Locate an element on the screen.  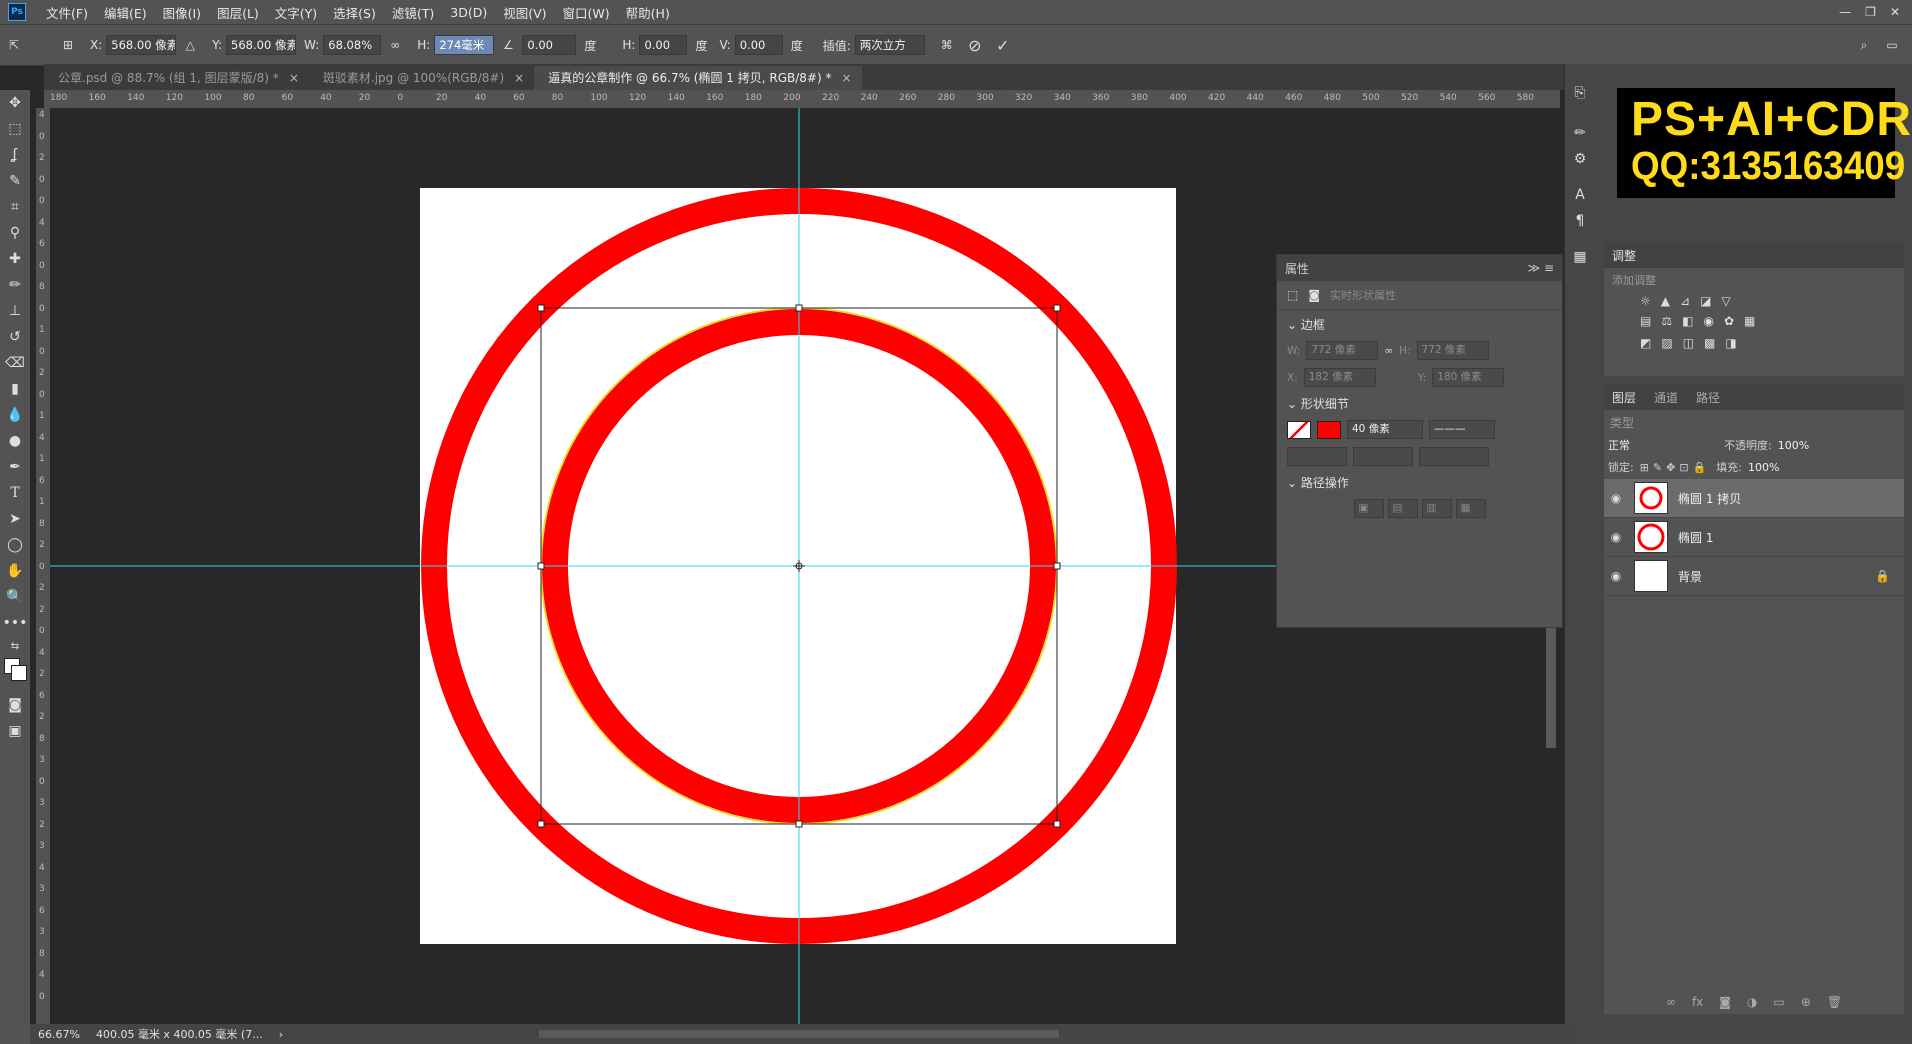
menu-filter: 滤镜(T) is located at coordinates (413, 12).